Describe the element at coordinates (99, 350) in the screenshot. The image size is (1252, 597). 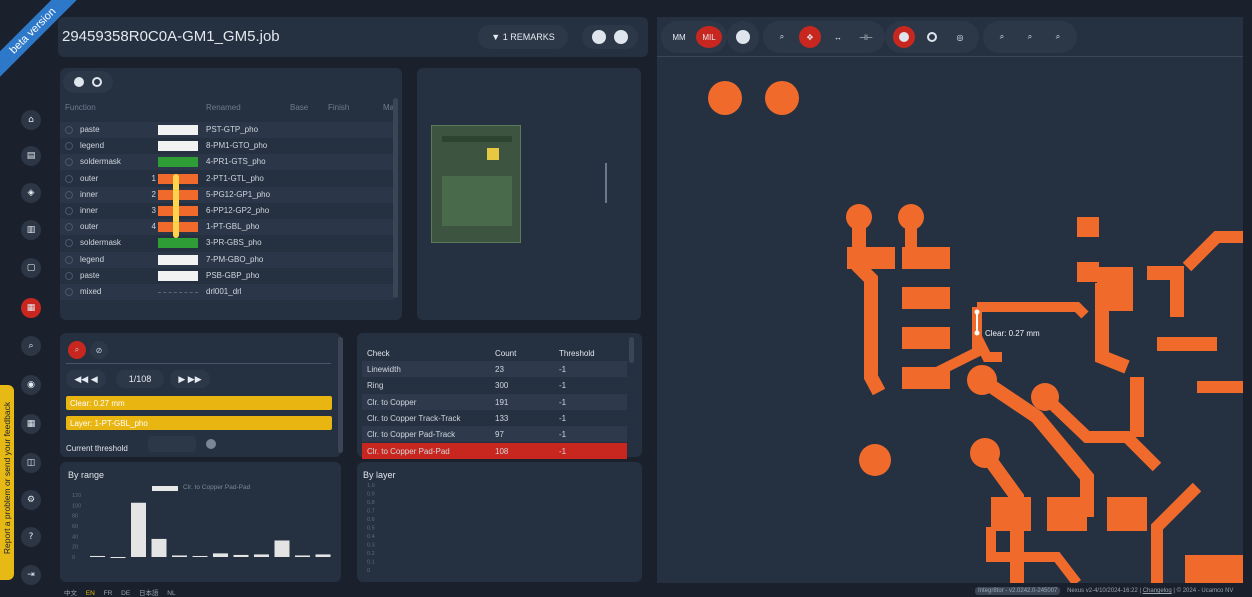
I see `hide-icon: ⊘` at that location.